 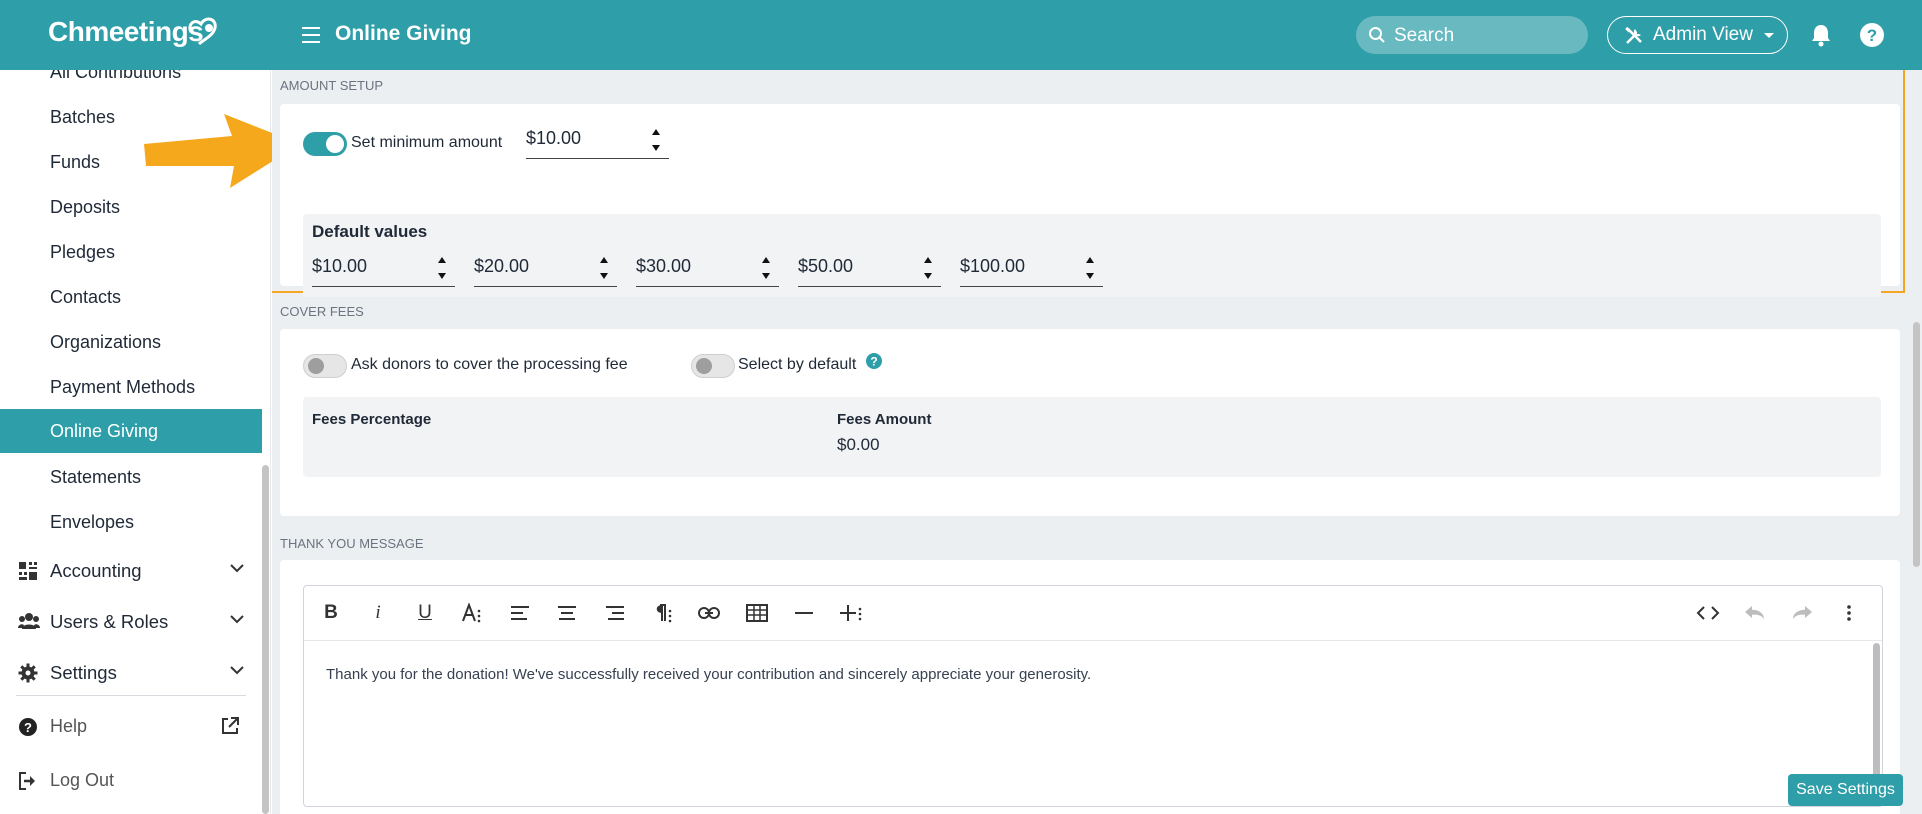 I want to click on font-size-button, so click(x=472, y=613).